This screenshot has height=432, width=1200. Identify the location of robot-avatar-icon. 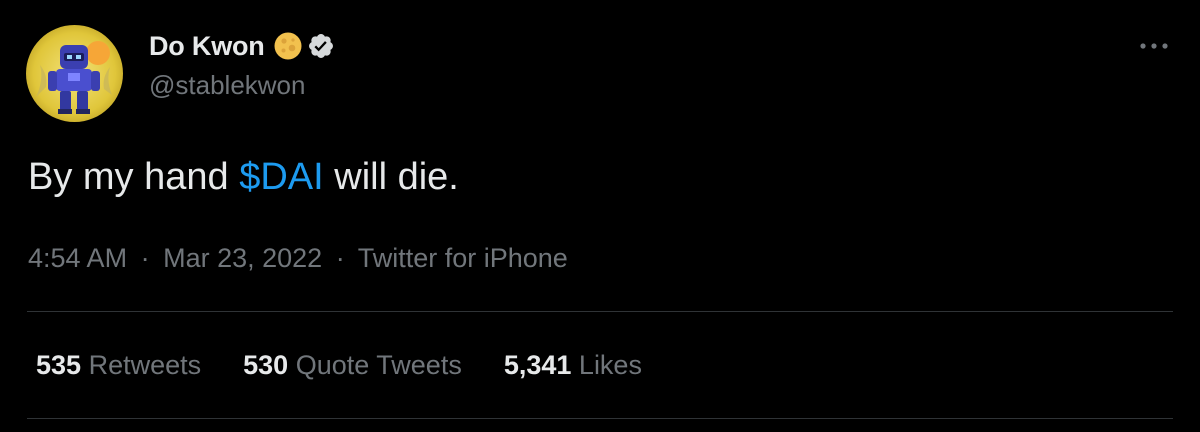
(74, 73).